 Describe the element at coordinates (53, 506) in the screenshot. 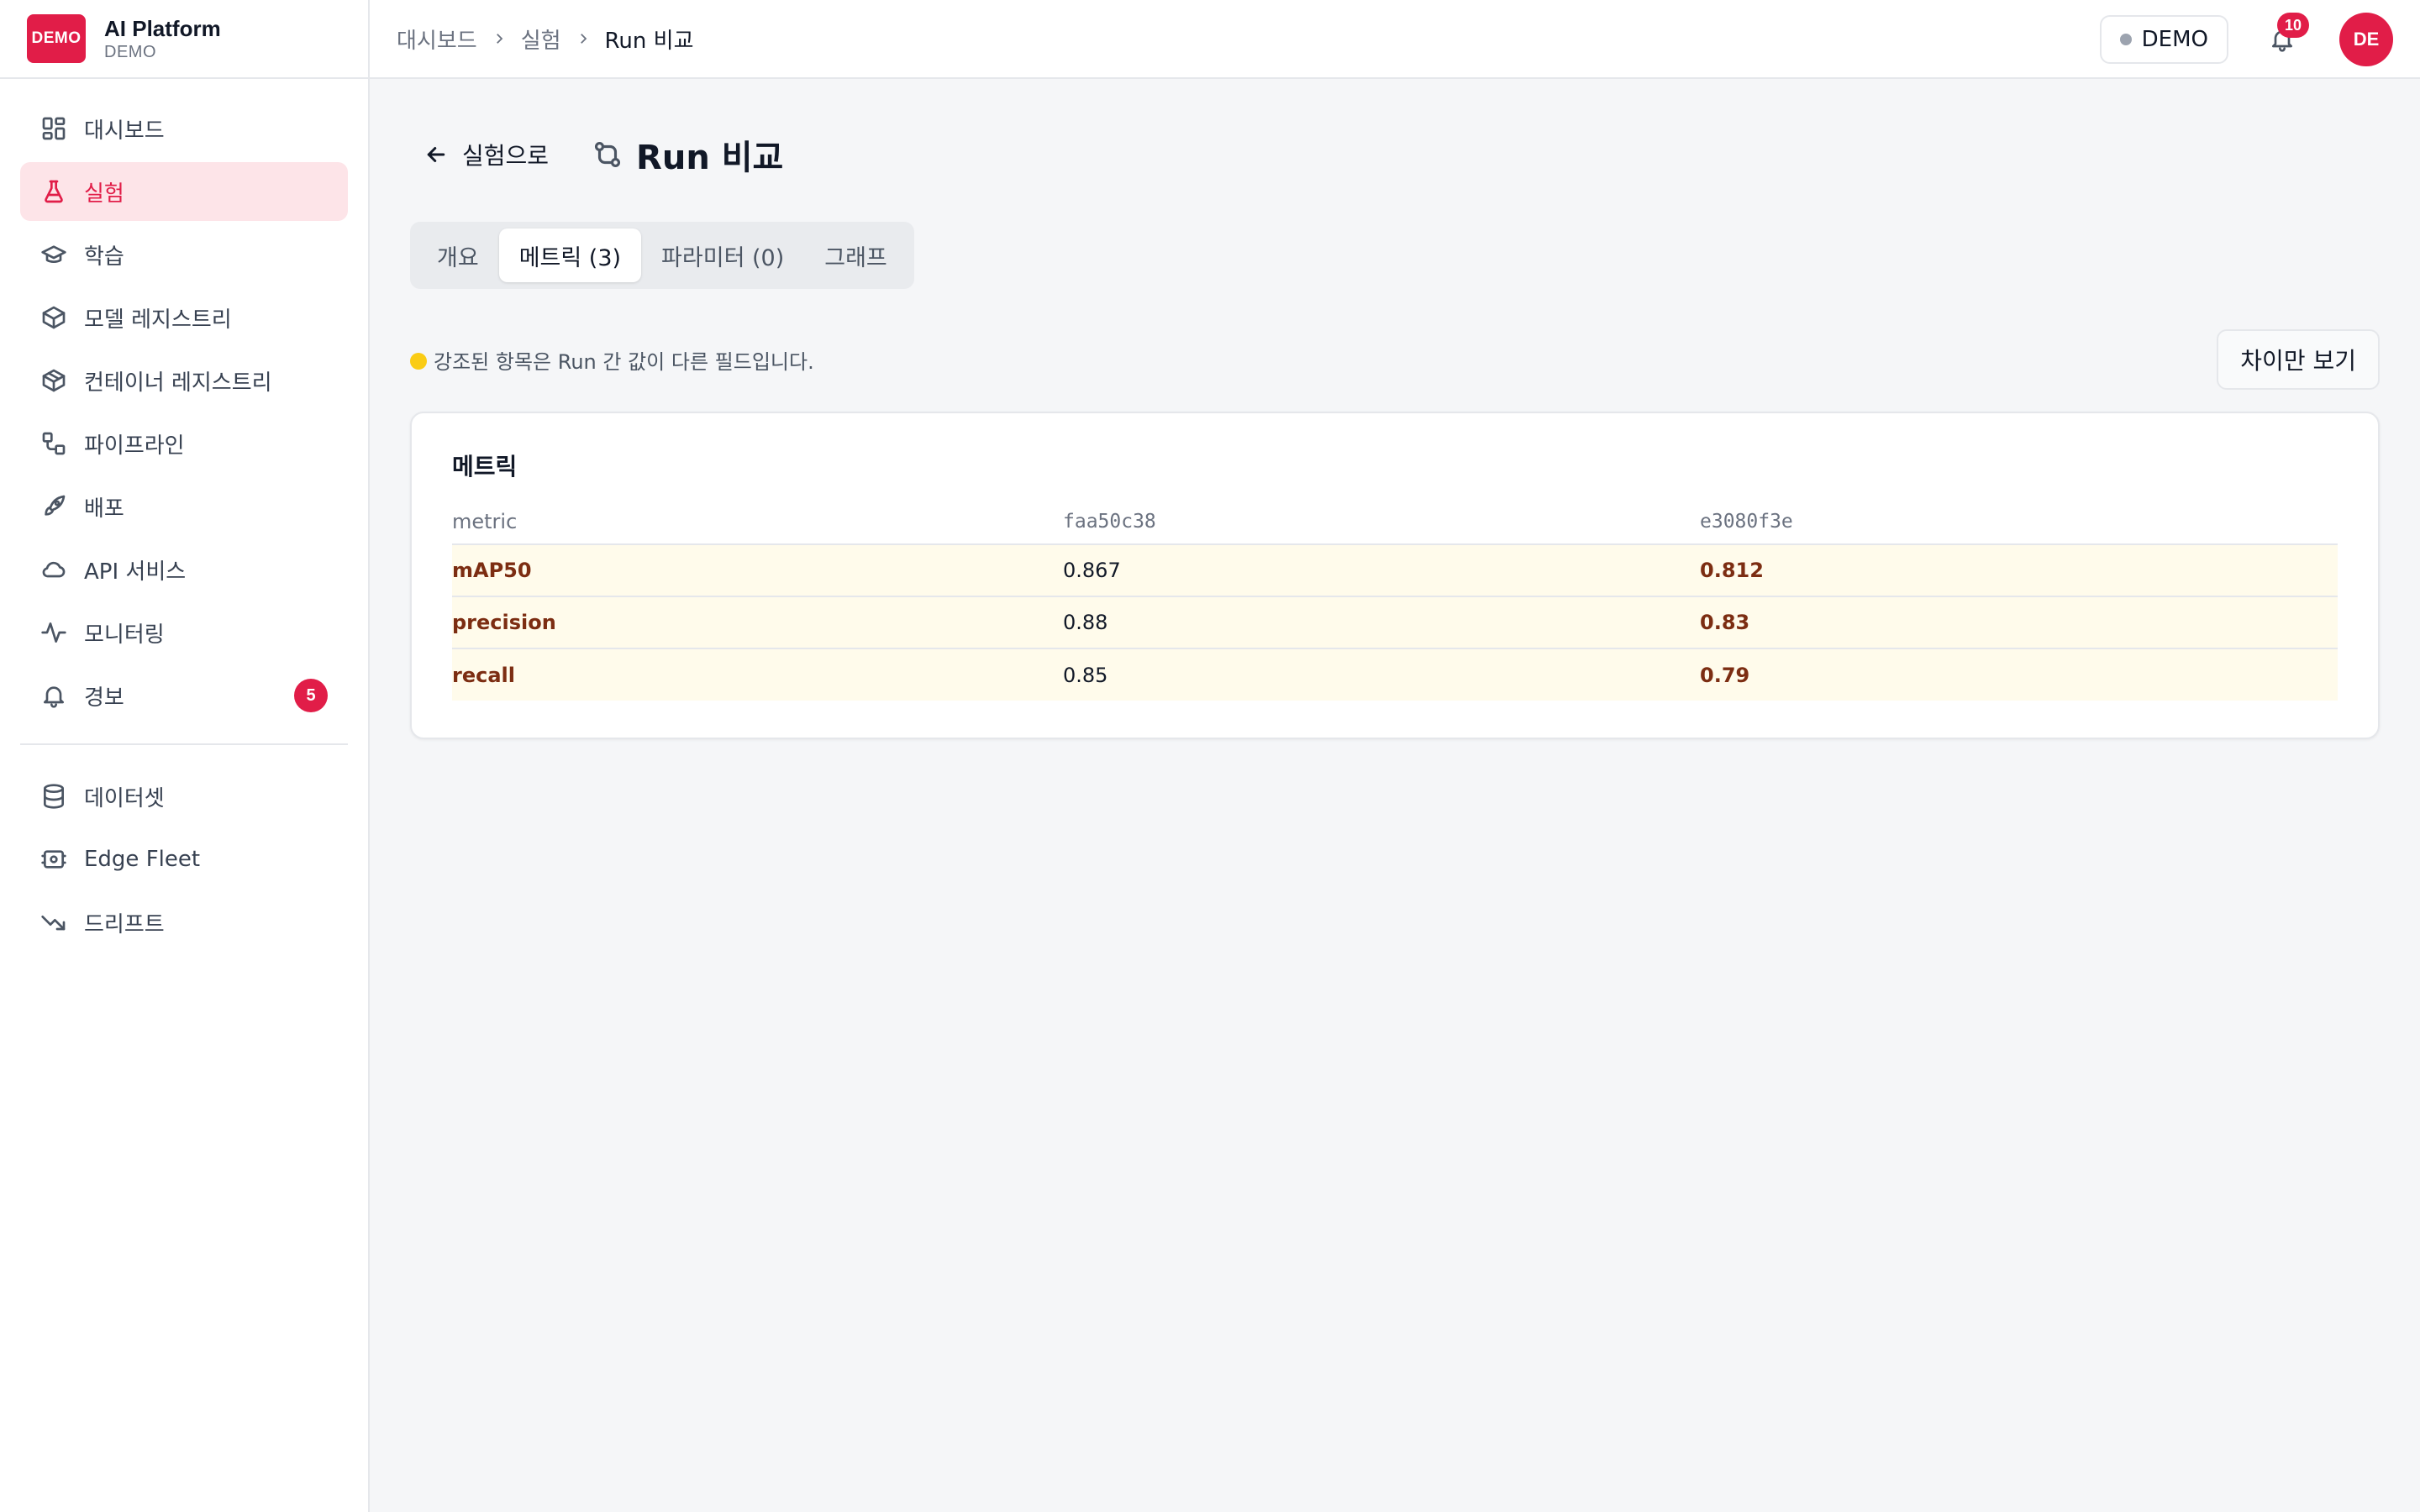

I see `rocket-icon` at that location.